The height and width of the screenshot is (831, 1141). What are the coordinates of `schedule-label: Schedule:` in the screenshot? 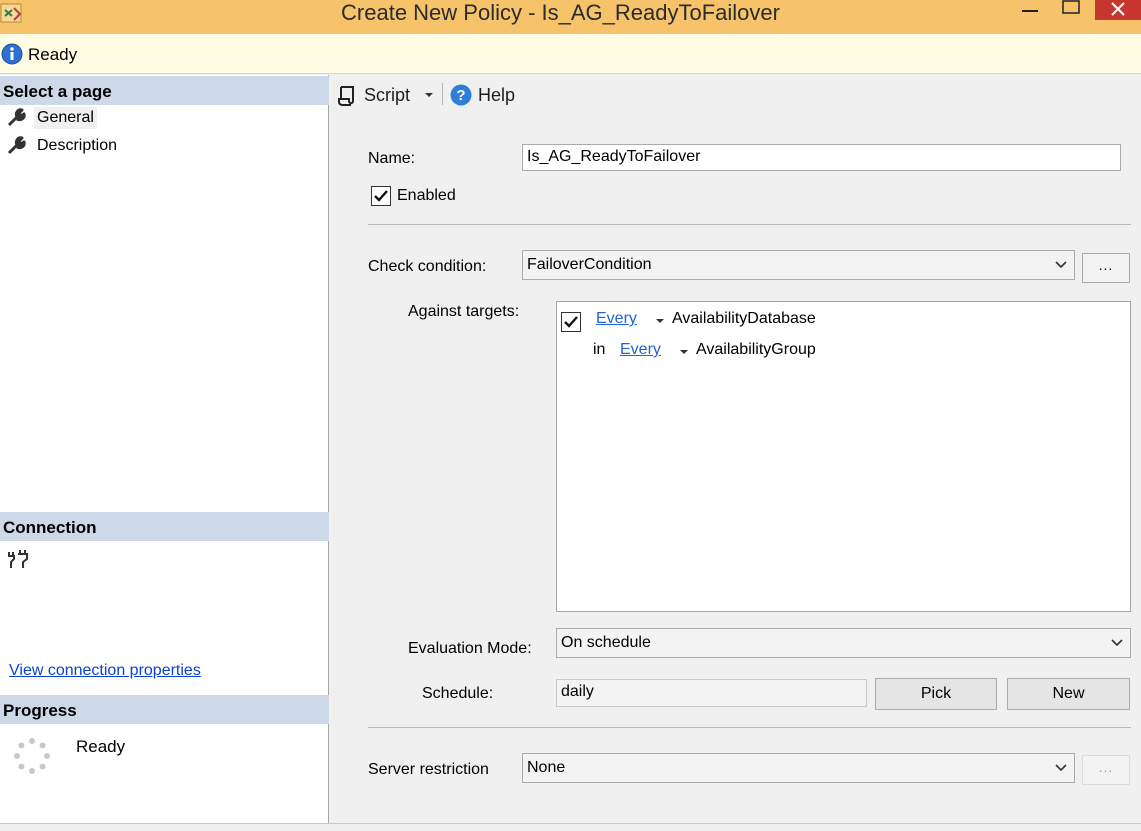 It's located at (458, 693).